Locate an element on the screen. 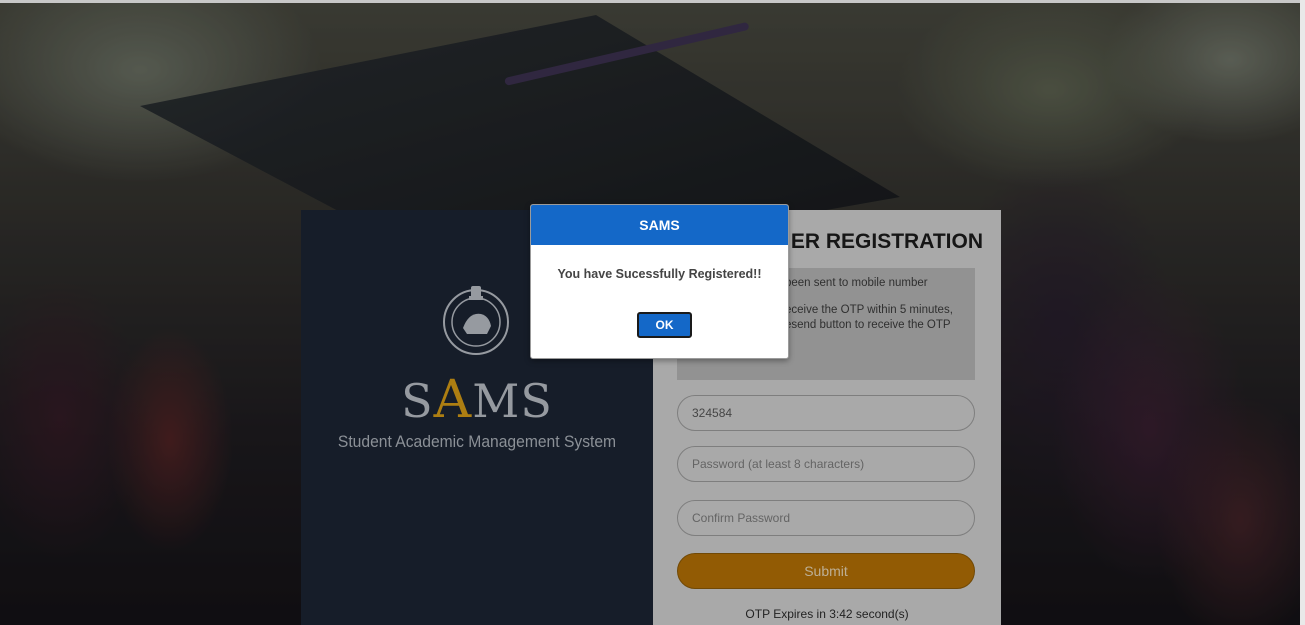 The image size is (1305, 625). dialog-message: You have Sucessfully Registered!! is located at coordinates (659, 274).